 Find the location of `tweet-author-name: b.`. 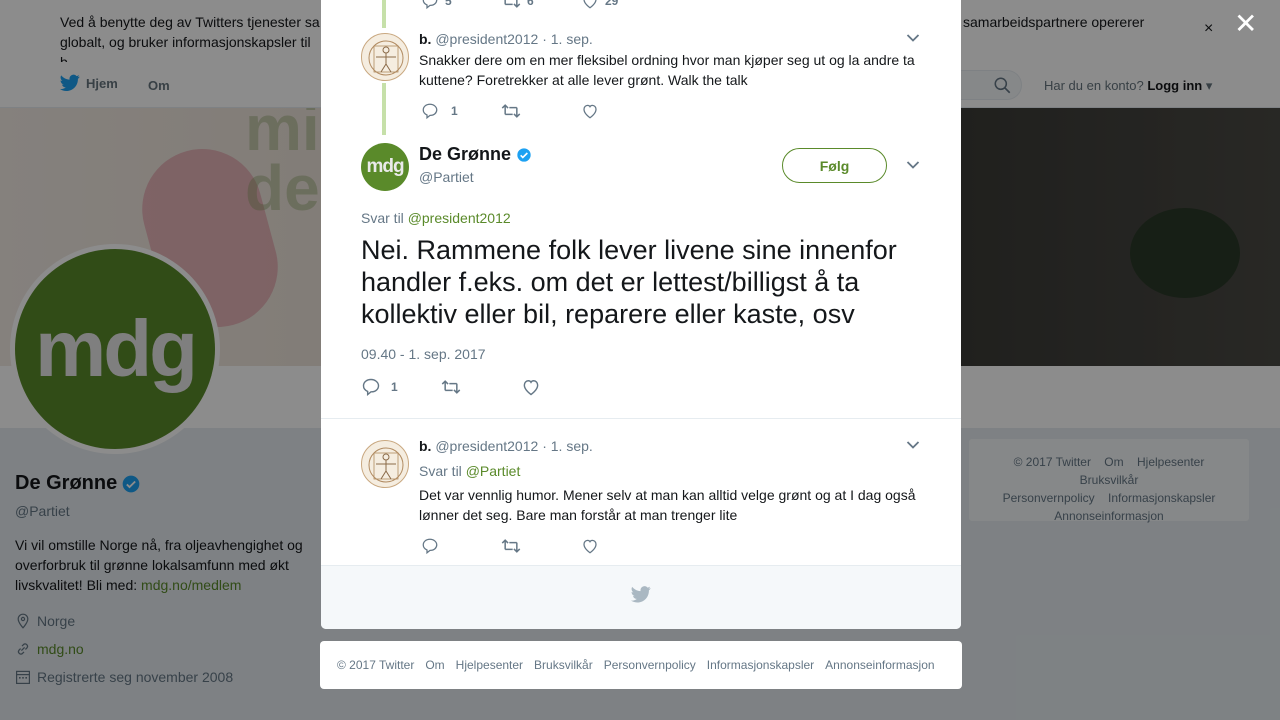

tweet-author-name: b. is located at coordinates (425, 39).